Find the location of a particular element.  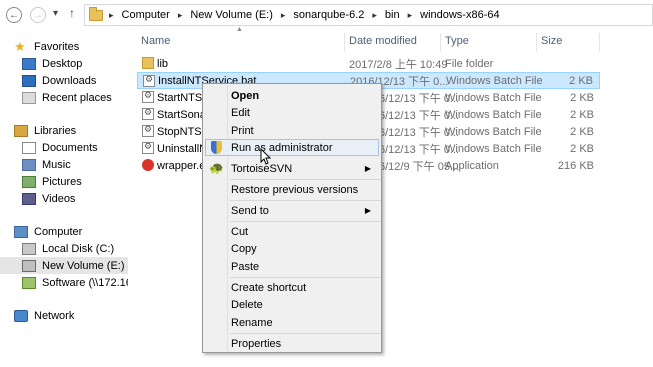

nav-music: Music is located at coordinates (64, 164).